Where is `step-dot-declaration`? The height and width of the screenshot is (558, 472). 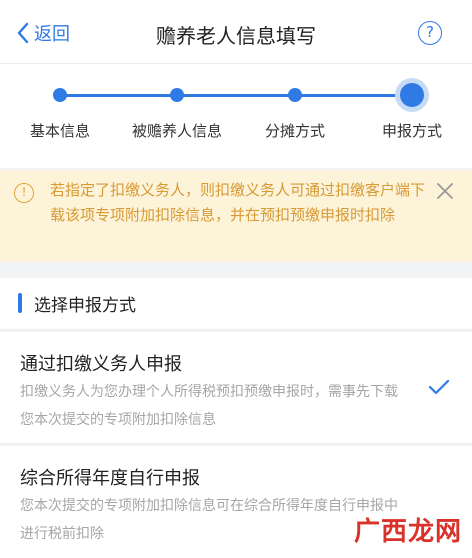
step-dot-declaration is located at coordinates (412, 95).